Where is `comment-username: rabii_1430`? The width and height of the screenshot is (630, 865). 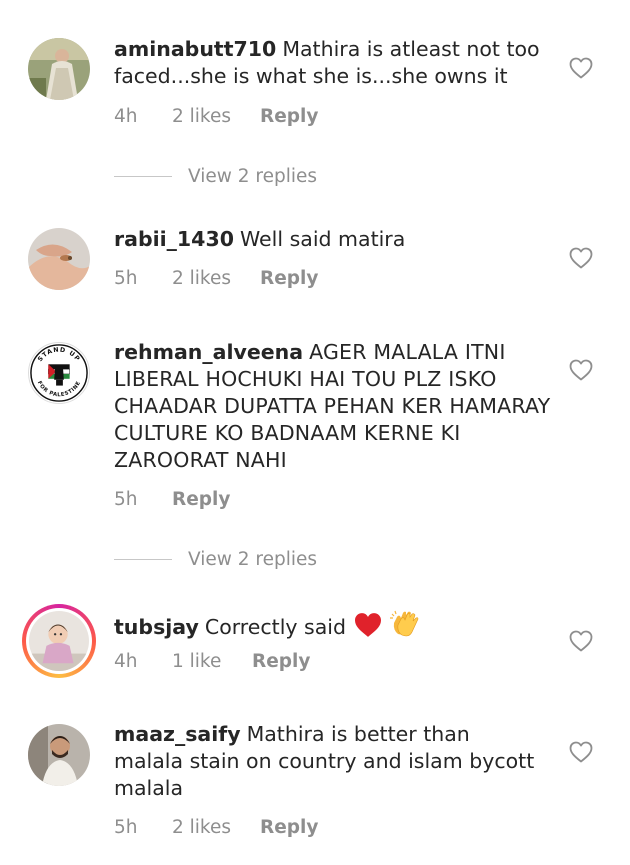
comment-username: rabii_1430 is located at coordinates (174, 239).